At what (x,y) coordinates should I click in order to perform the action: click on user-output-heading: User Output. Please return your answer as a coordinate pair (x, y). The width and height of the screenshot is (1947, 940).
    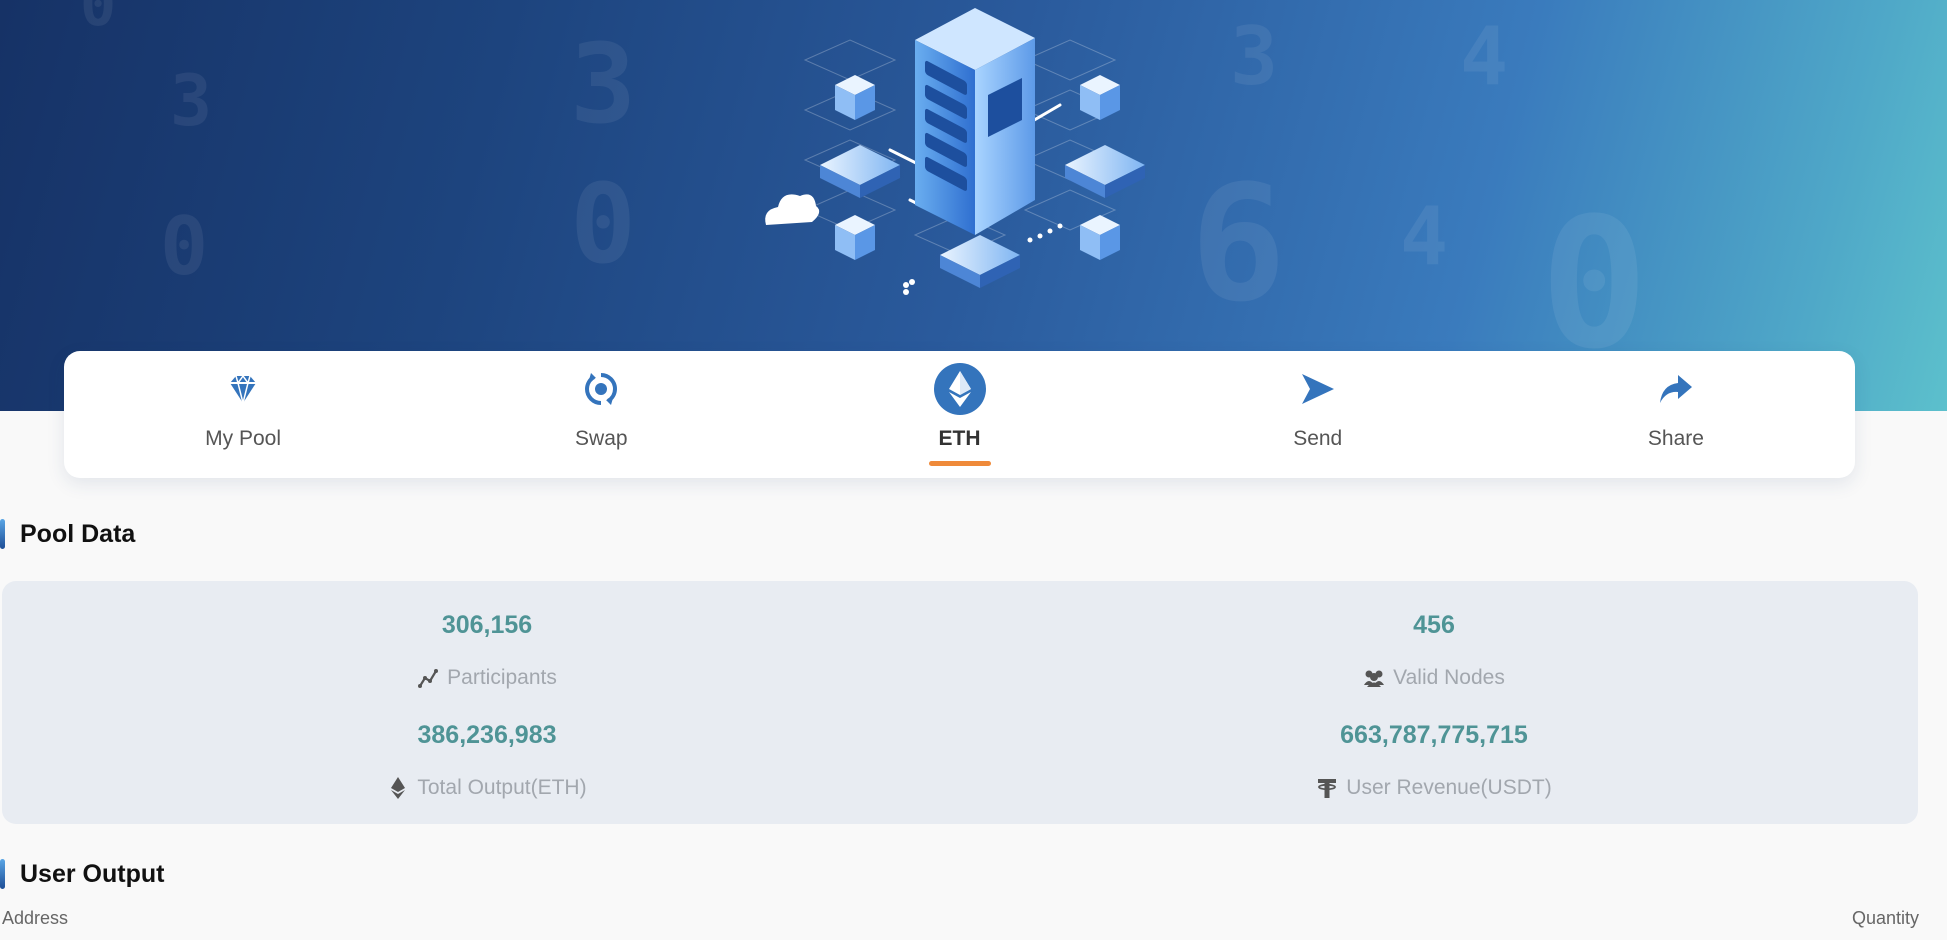
    Looking at the image, I should click on (82, 874).